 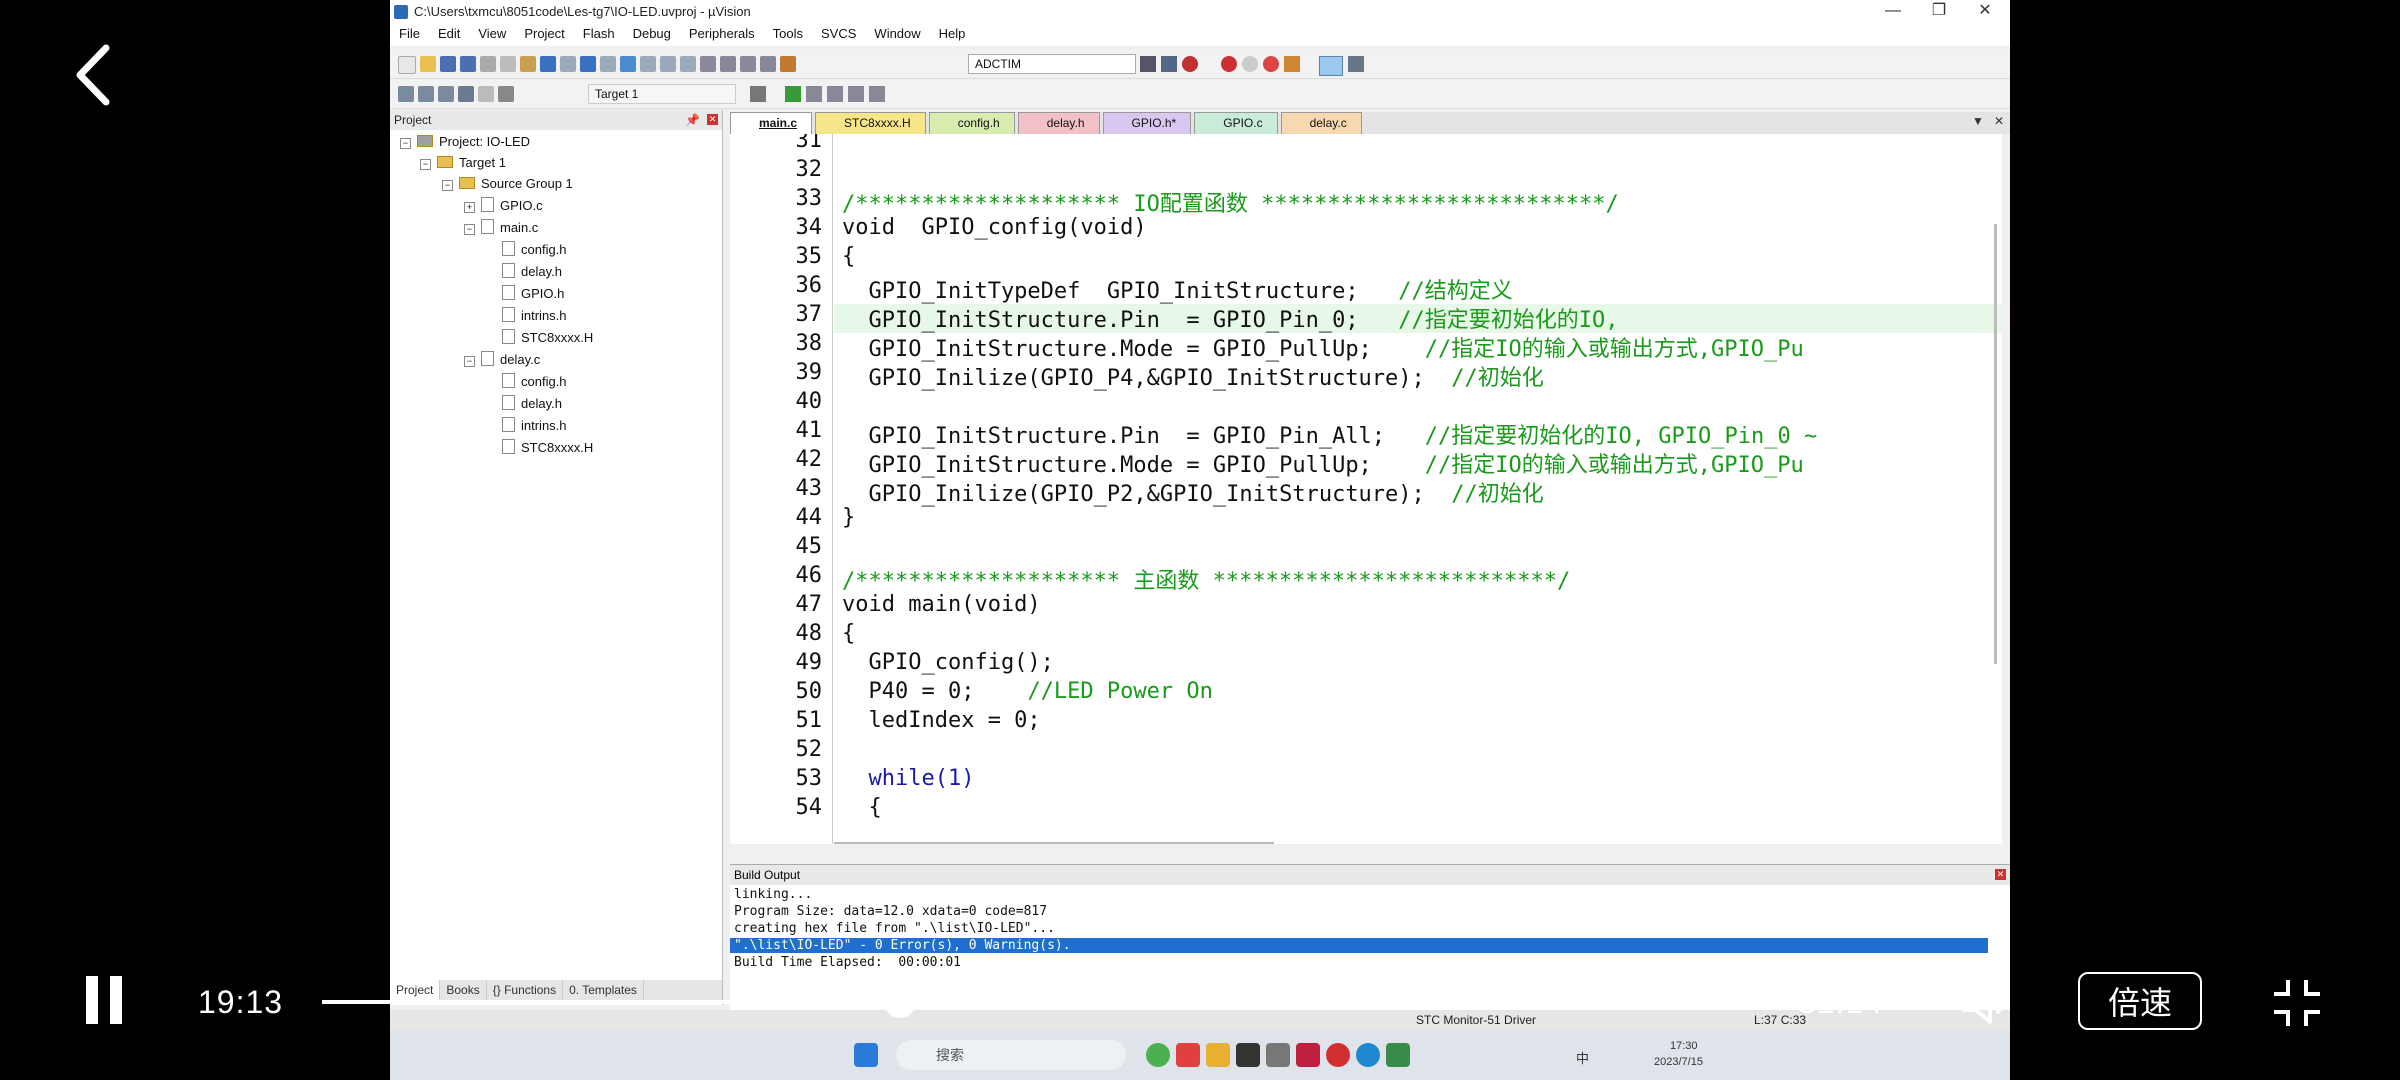 I want to click on window-layout-icon, so click(x=1331, y=66).